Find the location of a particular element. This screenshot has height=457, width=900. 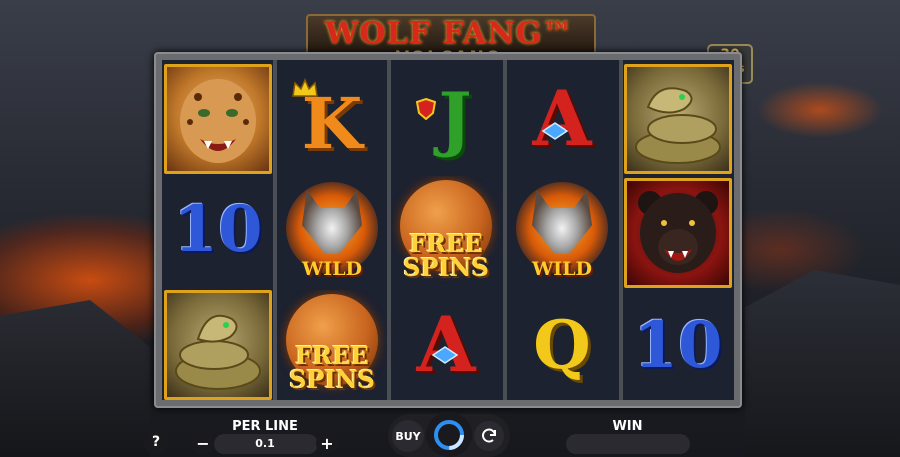

bear-icon is located at coordinates (678, 232).